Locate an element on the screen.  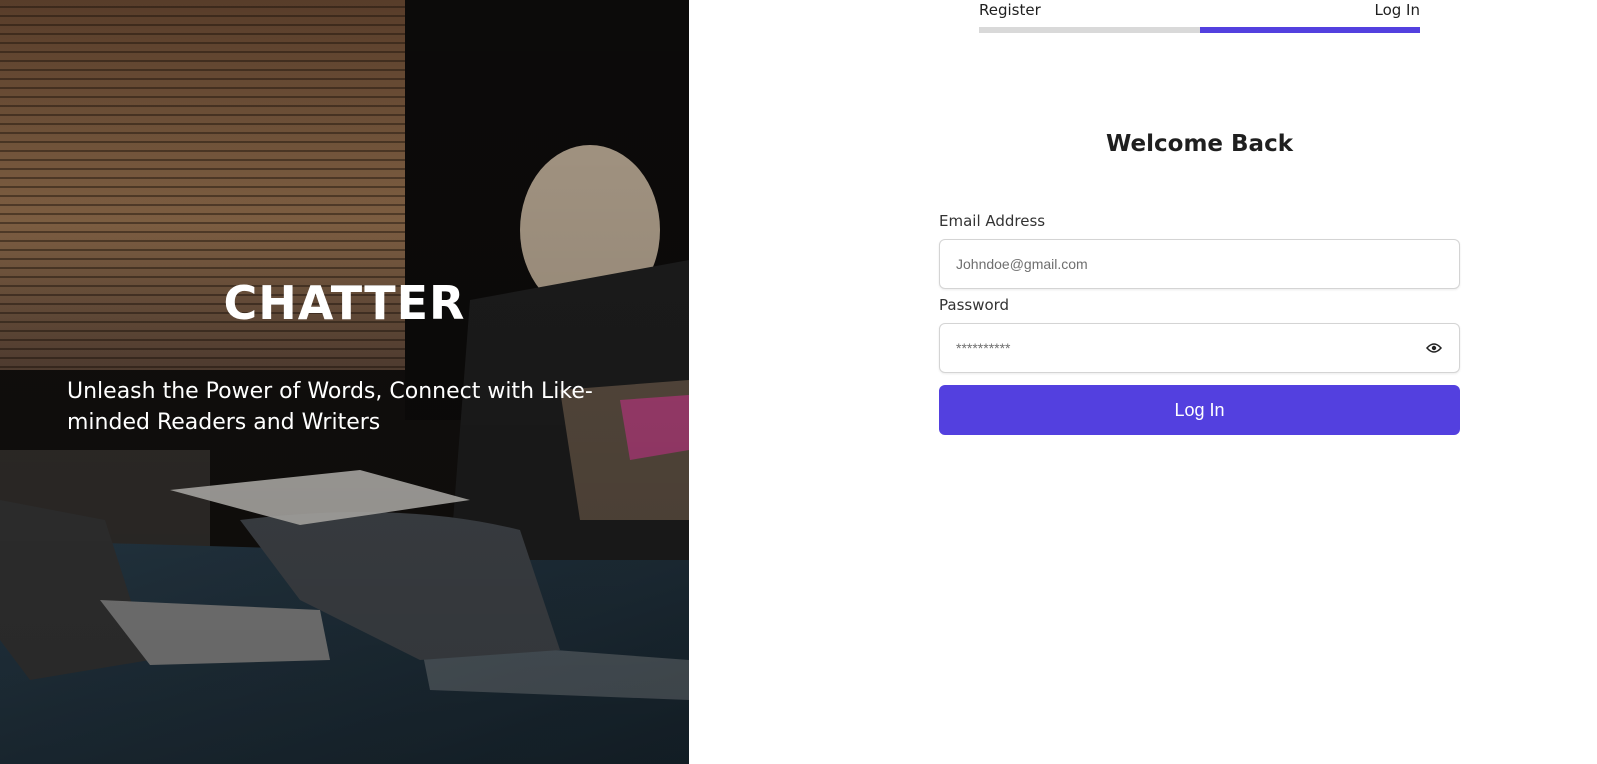
tab-labels: Register Log In is located at coordinates (1199, 13).